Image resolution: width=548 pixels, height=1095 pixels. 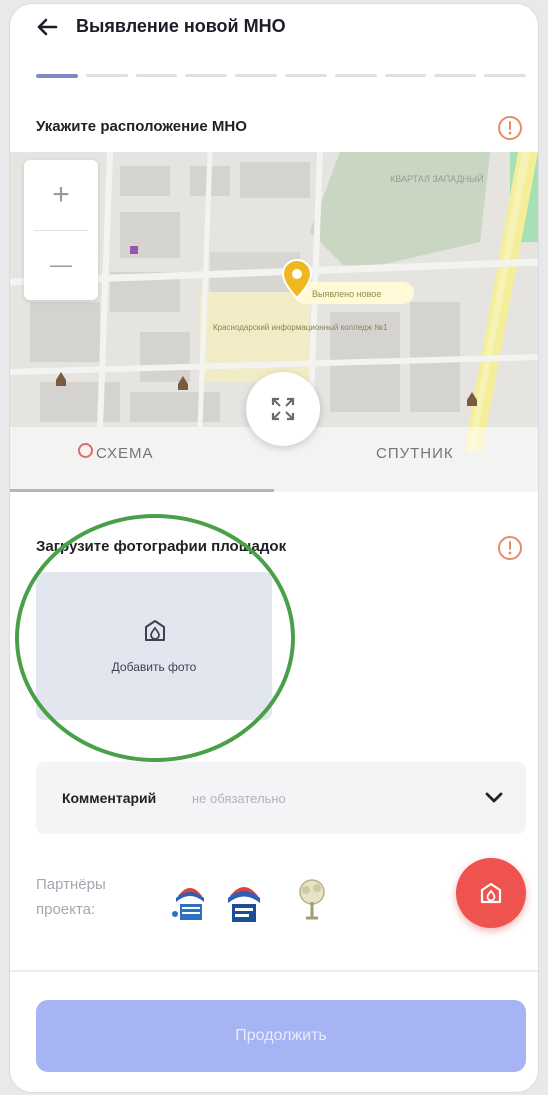 I want to click on app-header: Выявление новой МНО, so click(x=274, y=34).